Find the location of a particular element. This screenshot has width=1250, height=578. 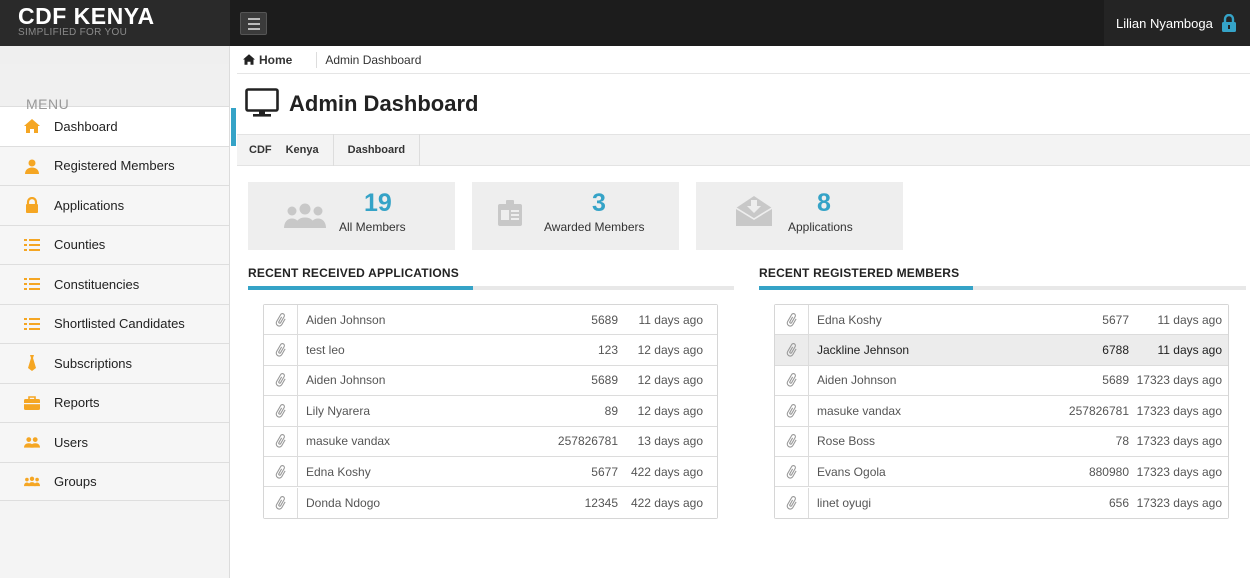

subnav-cdf: CDF is located at coordinates (260, 150).